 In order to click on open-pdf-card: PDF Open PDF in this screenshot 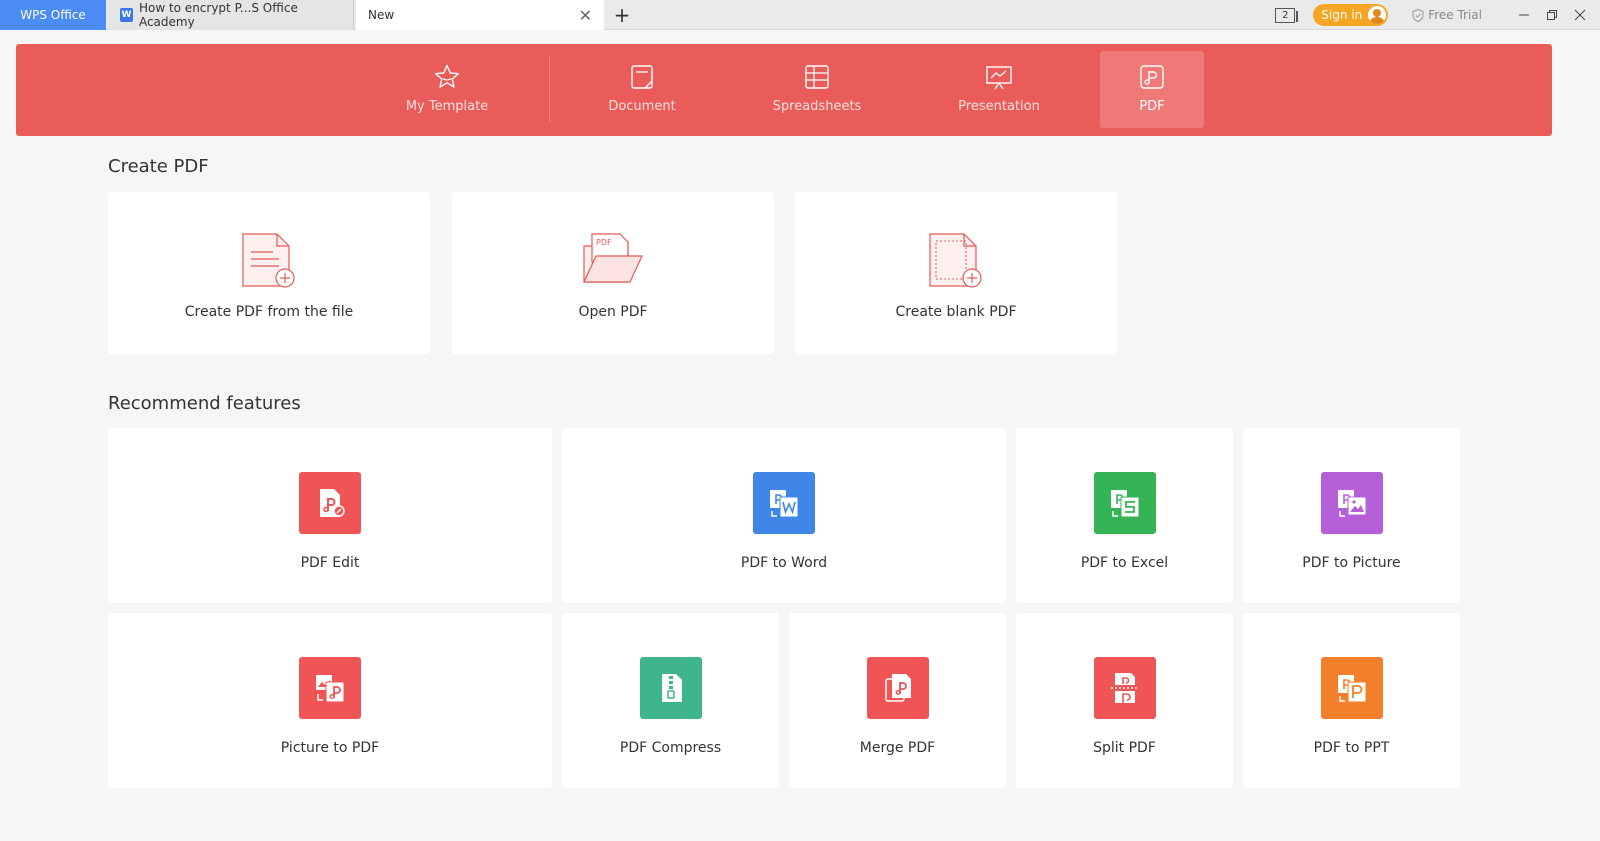, I will do `click(613, 273)`.